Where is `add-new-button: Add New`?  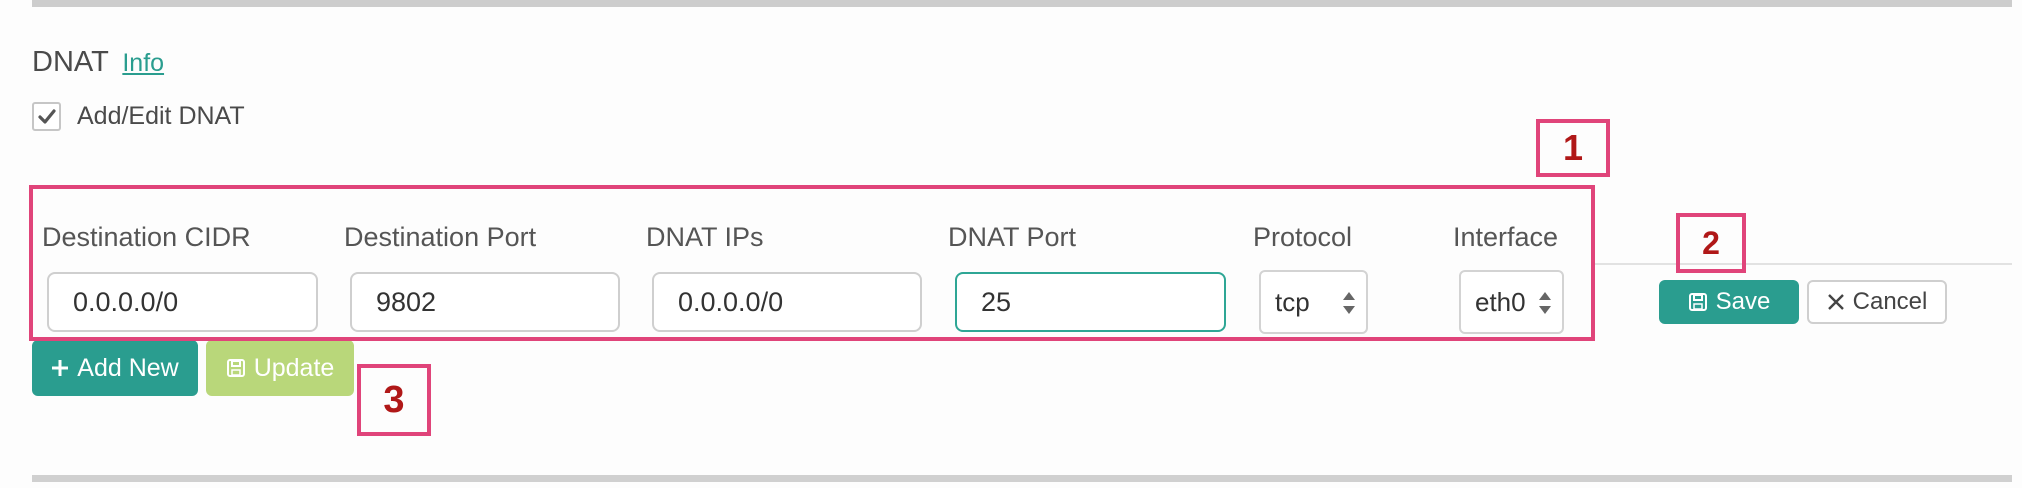 add-new-button: Add New is located at coordinates (115, 368).